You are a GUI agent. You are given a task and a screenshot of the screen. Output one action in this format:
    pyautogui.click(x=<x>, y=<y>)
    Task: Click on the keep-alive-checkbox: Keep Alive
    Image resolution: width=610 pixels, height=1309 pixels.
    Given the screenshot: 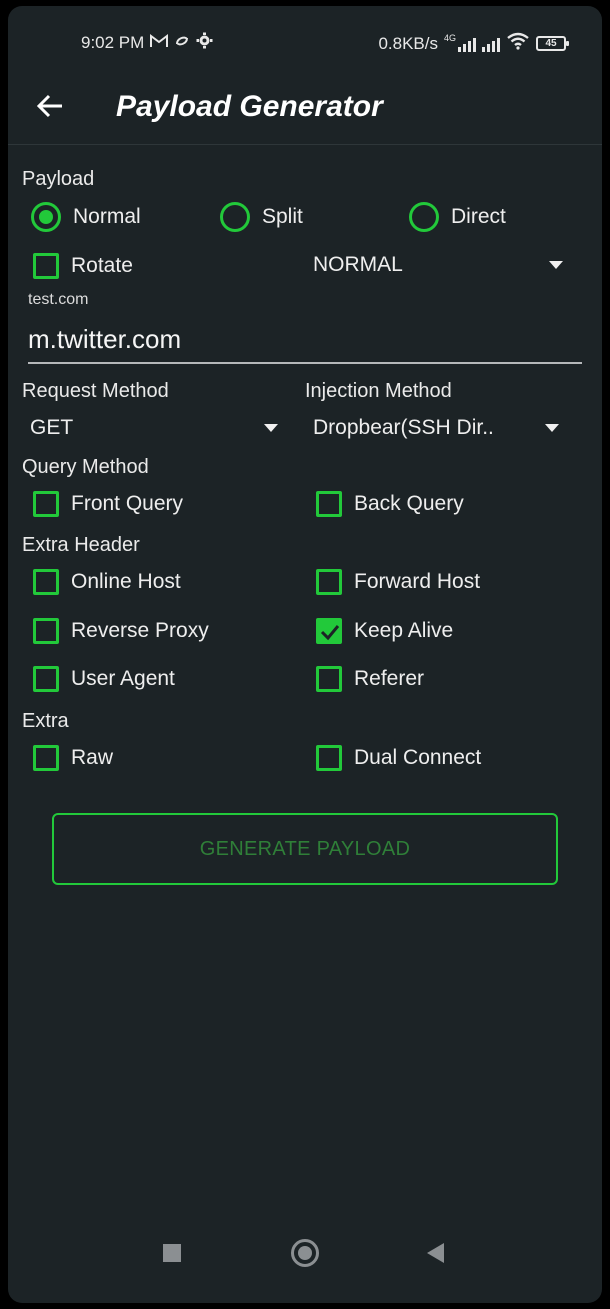 What is the action you would take?
    pyautogui.click(x=384, y=631)
    